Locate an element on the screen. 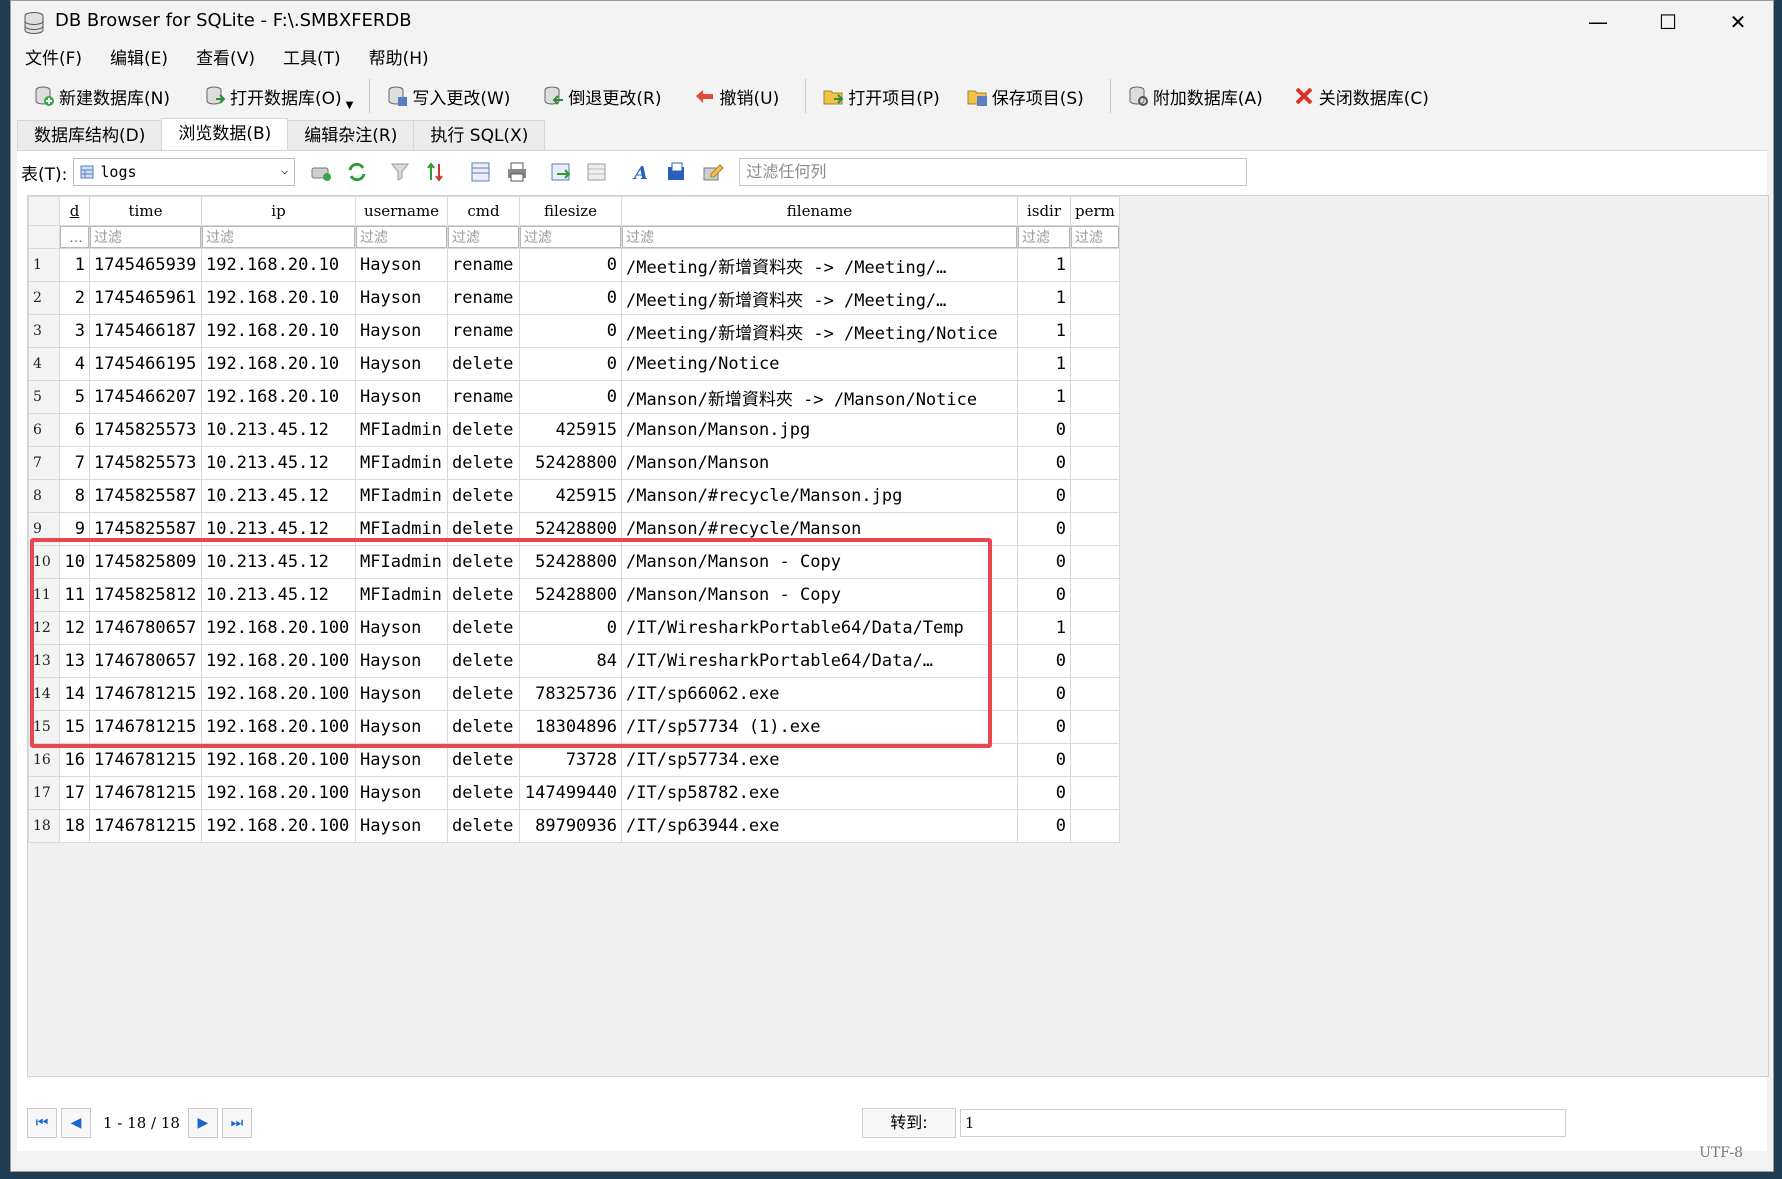 Image resolution: width=1782 pixels, height=1179 pixels. table-cell: 1745825587 is located at coordinates (145, 496).